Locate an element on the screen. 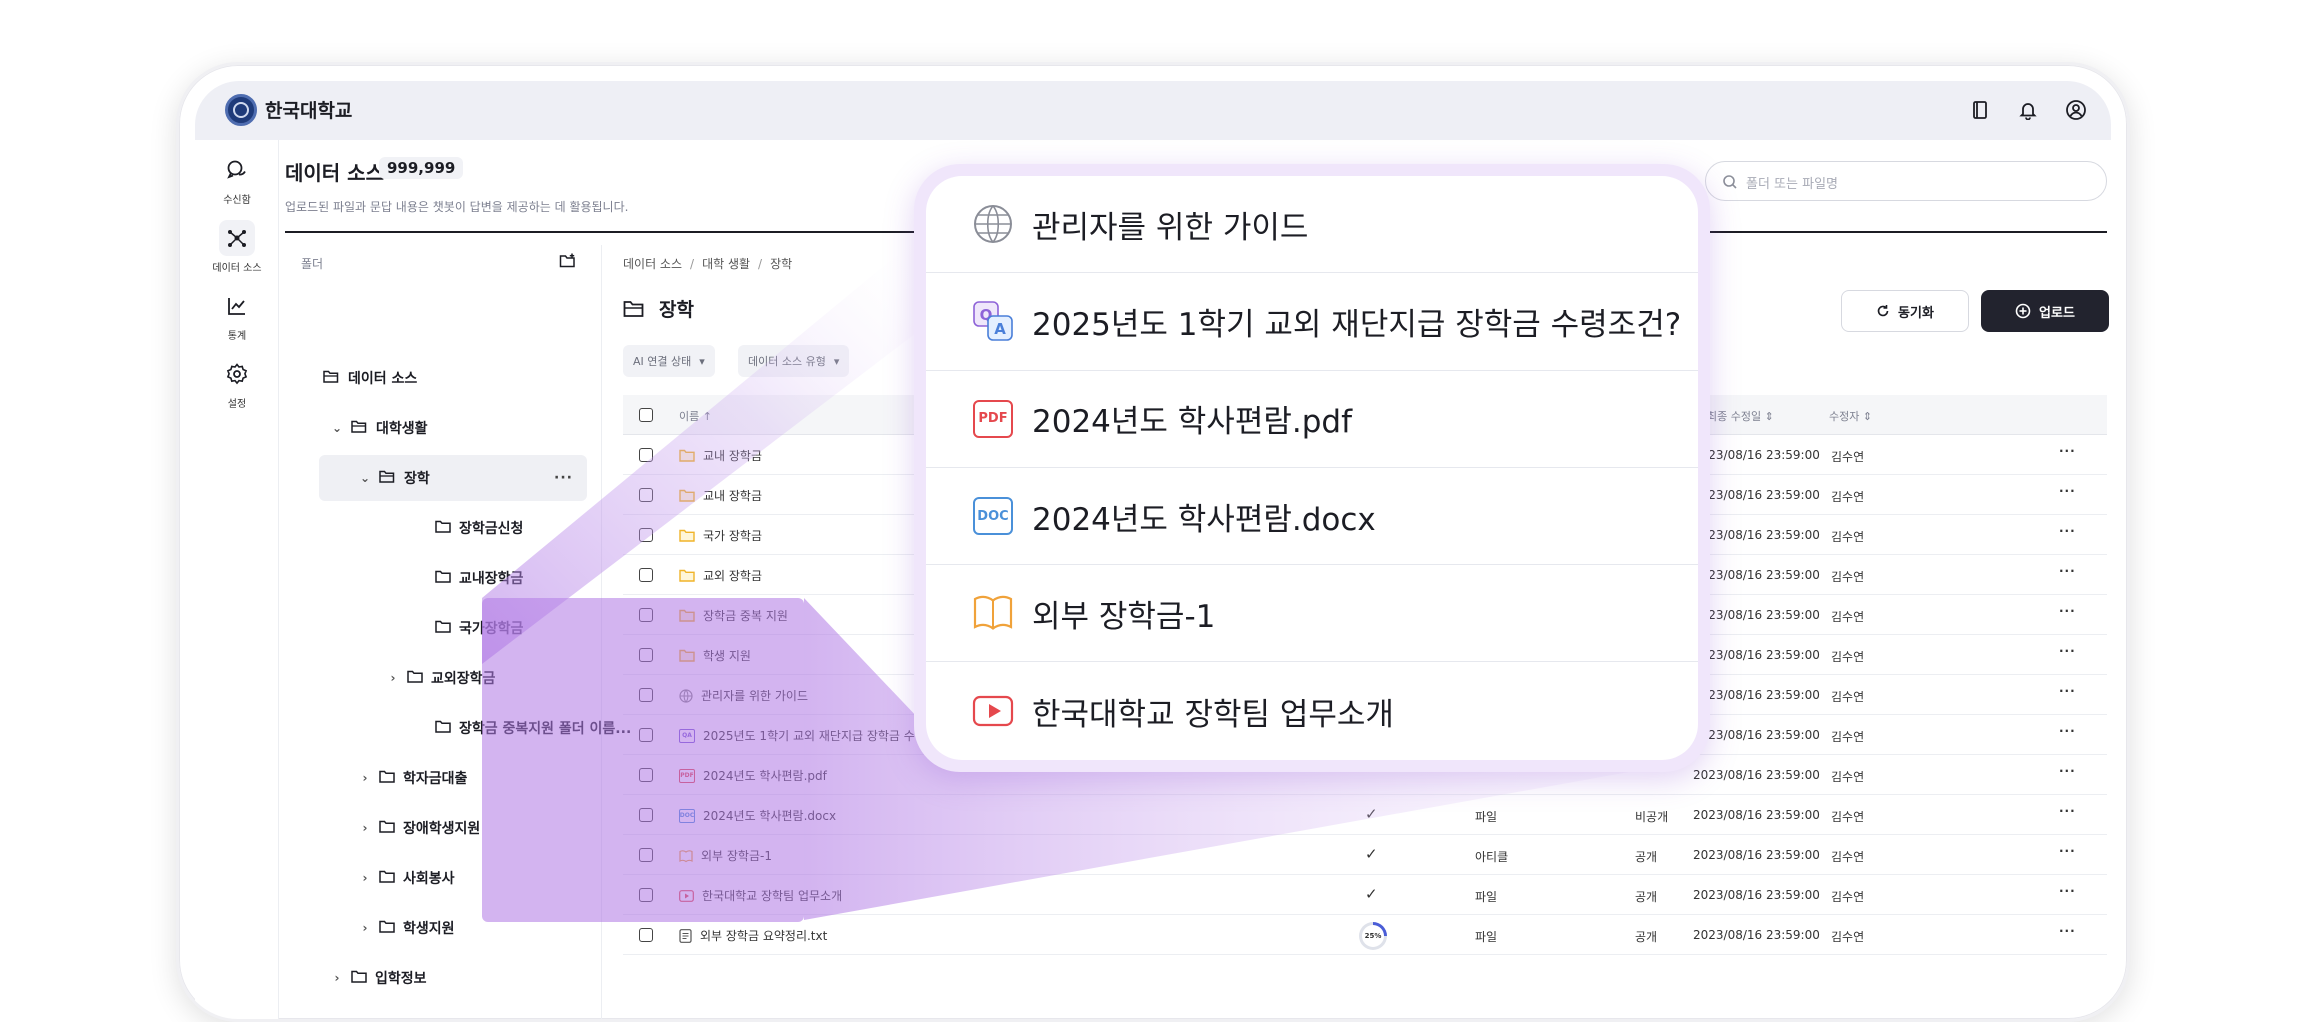  globe-icon is located at coordinates (993, 224).